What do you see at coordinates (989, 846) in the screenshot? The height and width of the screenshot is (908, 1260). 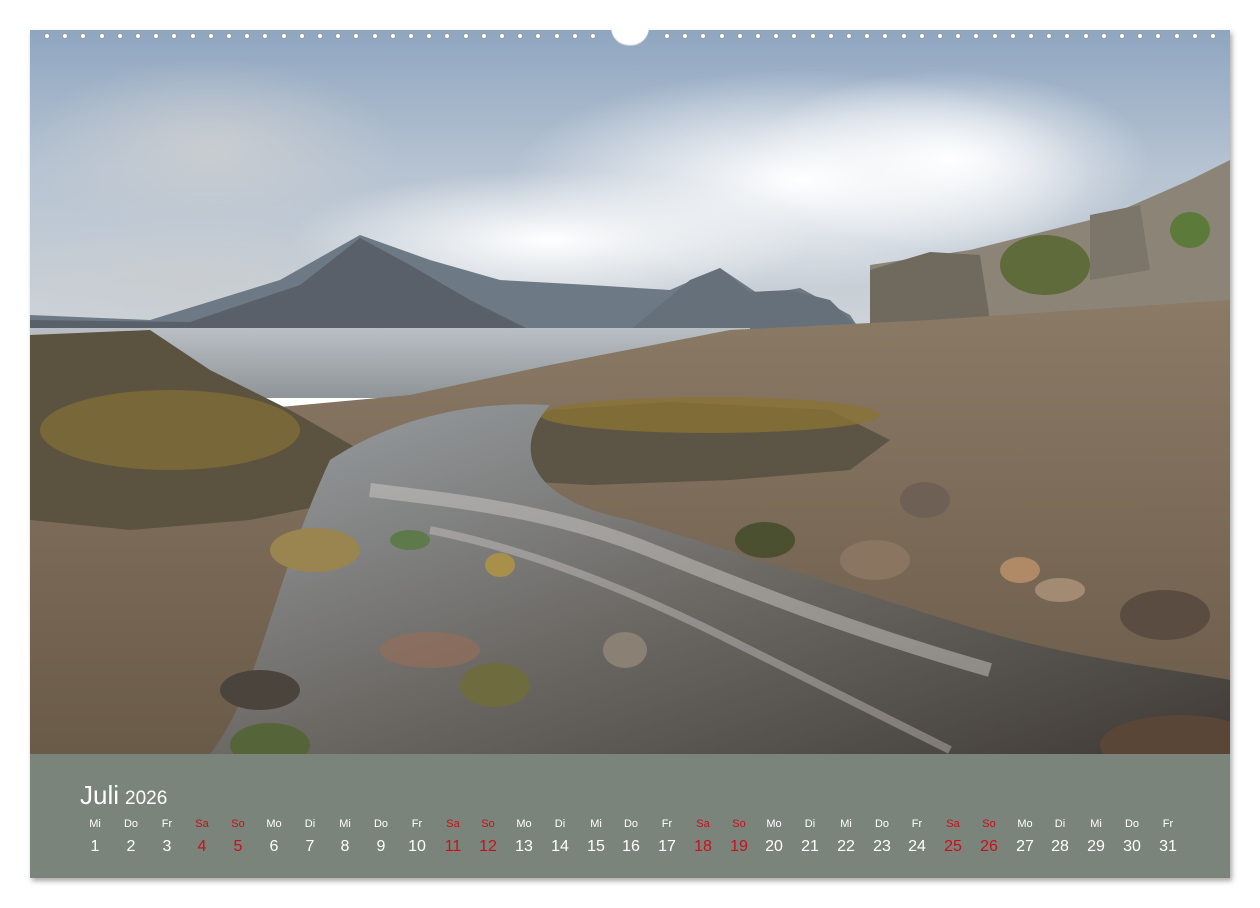 I see `day-number: 26` at bounding box center [989, 846].